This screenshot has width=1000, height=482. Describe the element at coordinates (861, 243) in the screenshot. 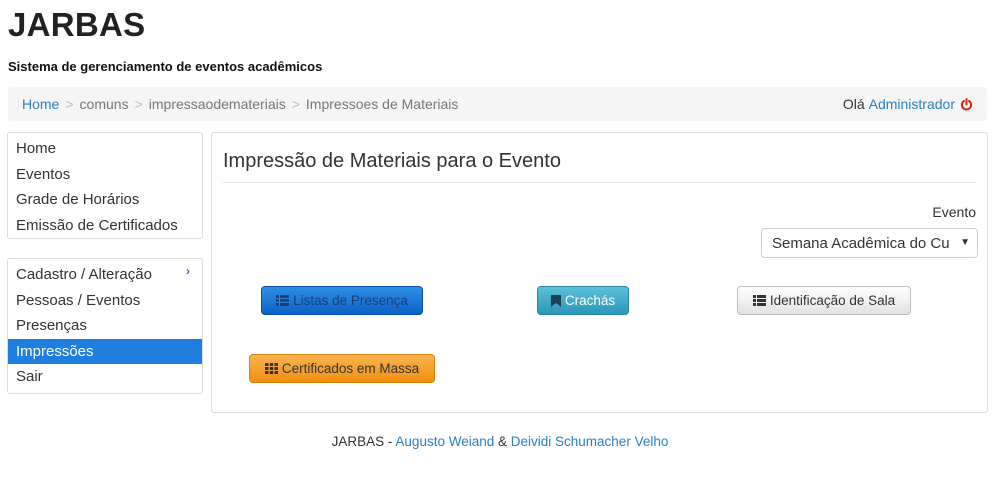

I see `event-select-value: Semana Acadêmica do Cu` at that location.